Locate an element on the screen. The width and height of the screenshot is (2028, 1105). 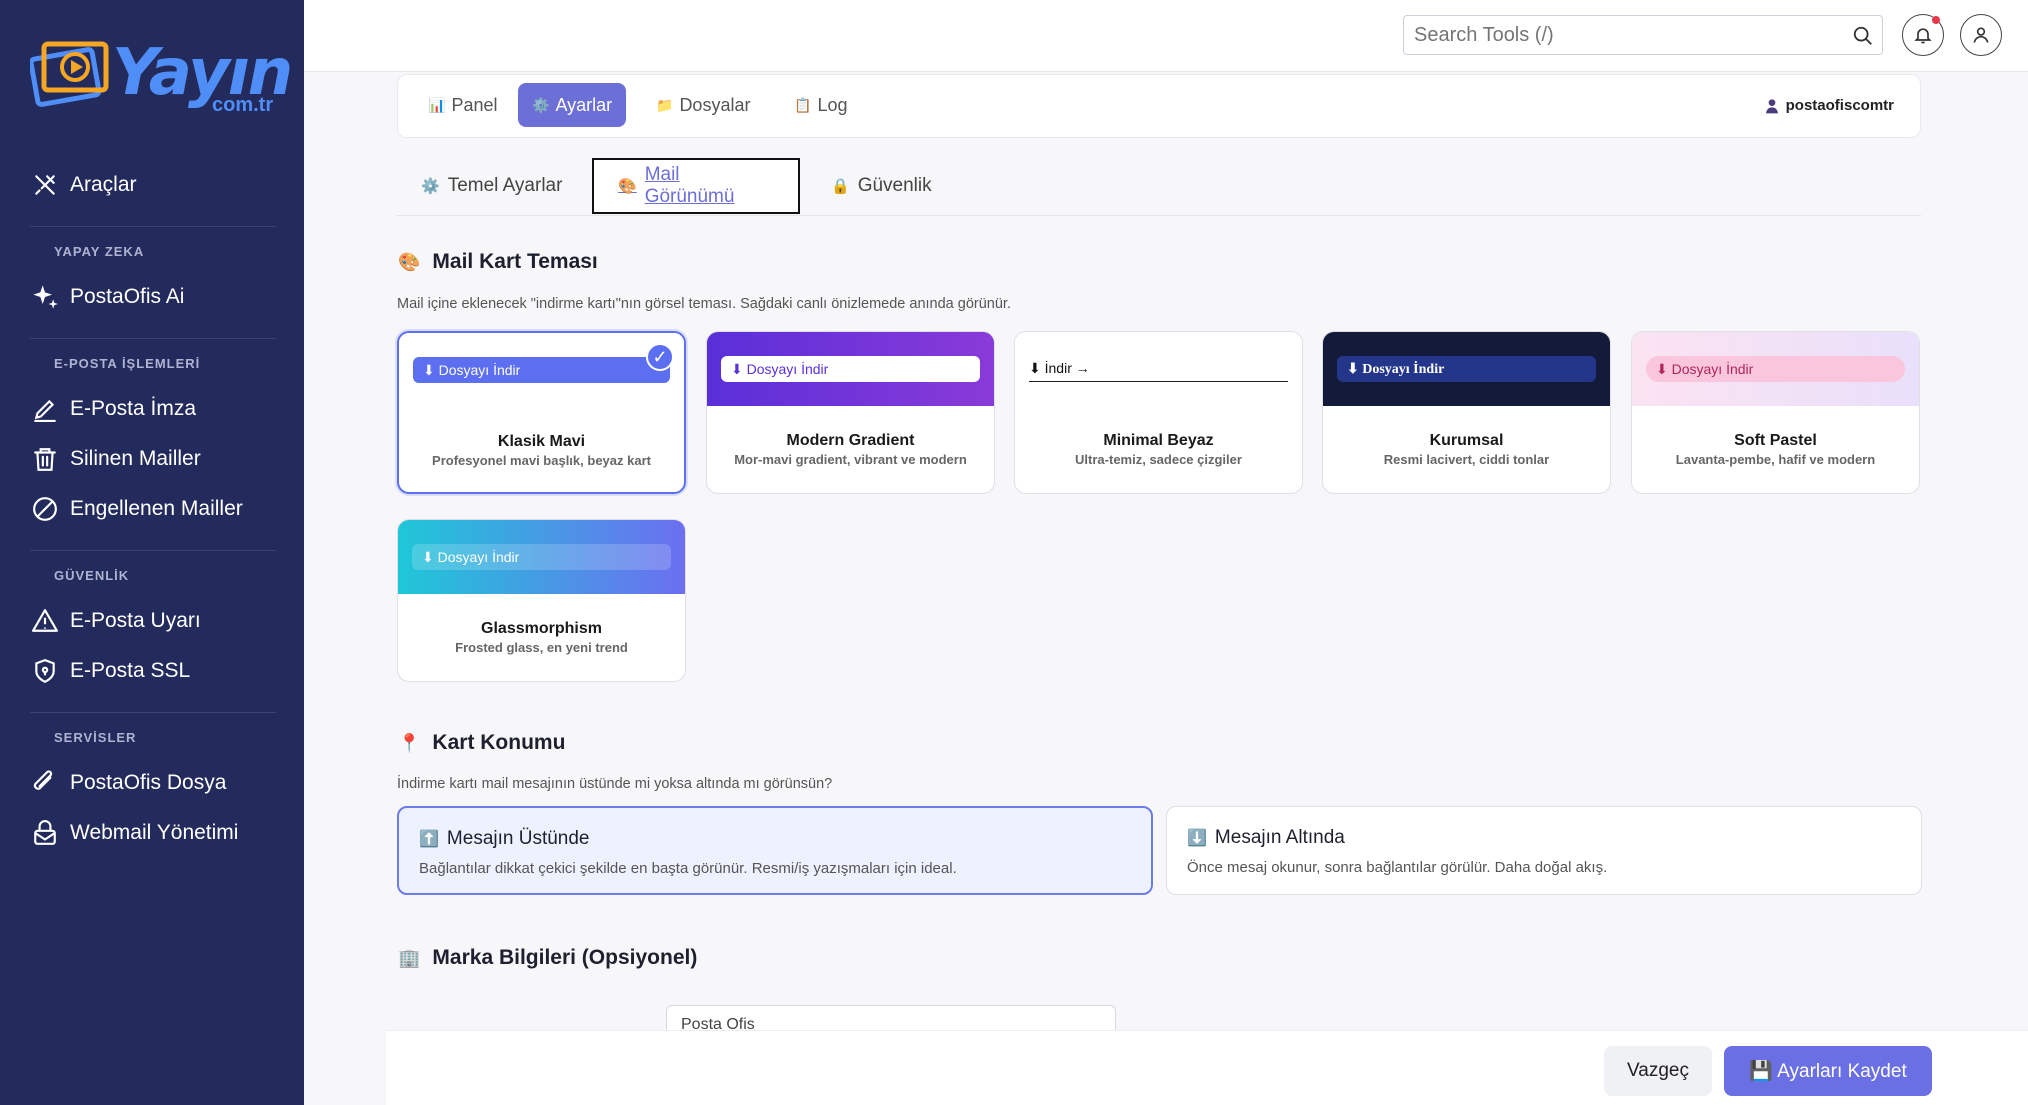
tab-guvenlik: 🔒 Güvenlik is located at coordinates (881, 186).